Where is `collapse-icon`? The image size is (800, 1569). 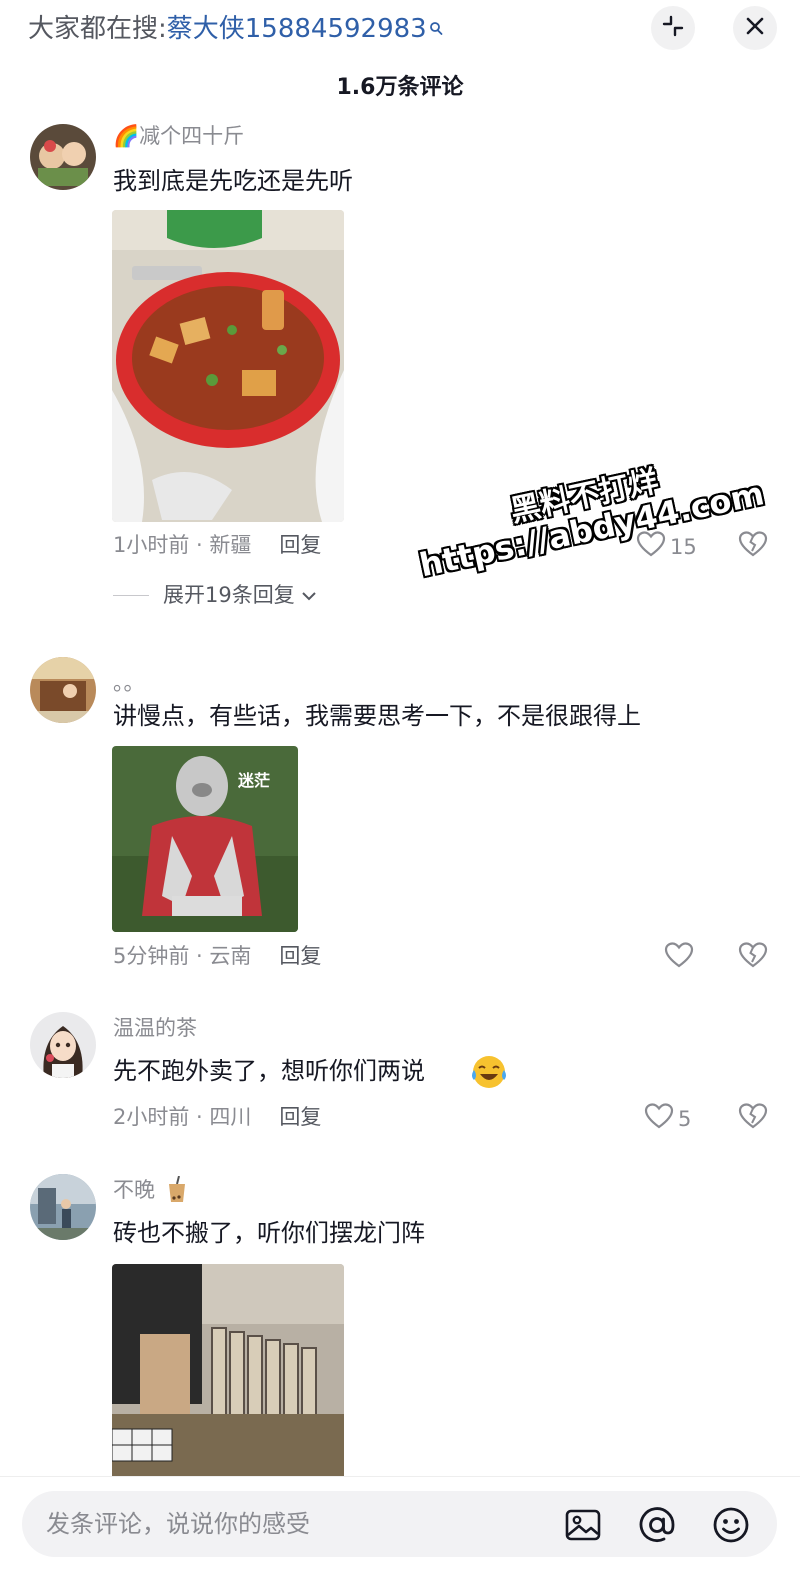 collapse-icon is located at coordinates (673, 28).